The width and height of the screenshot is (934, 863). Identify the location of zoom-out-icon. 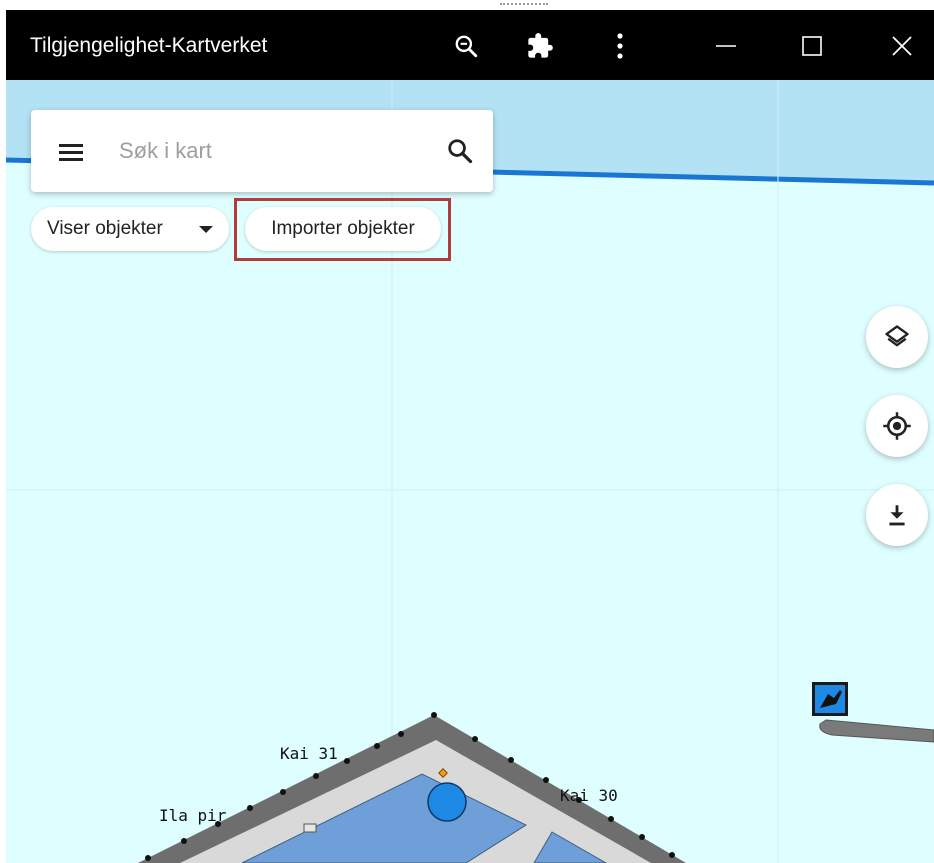
(466, 46).